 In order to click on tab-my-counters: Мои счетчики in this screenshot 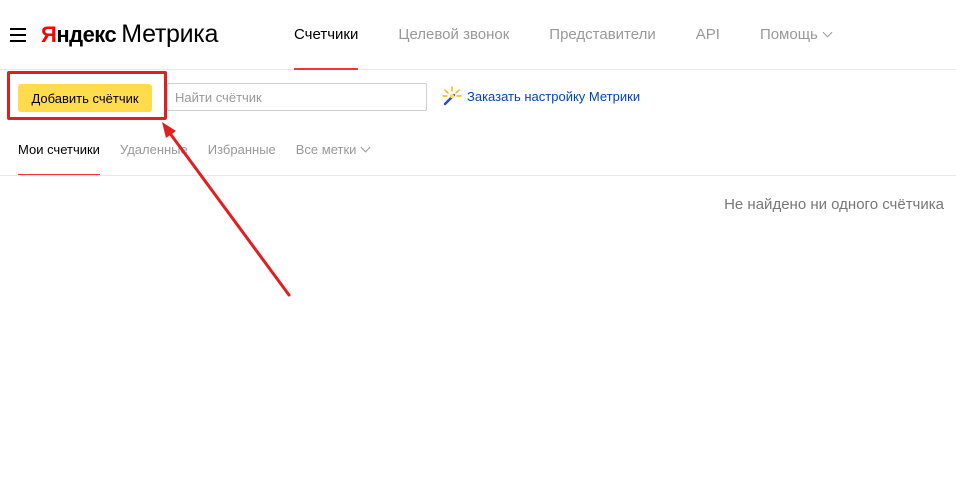, I will do `click(59, 153)`.